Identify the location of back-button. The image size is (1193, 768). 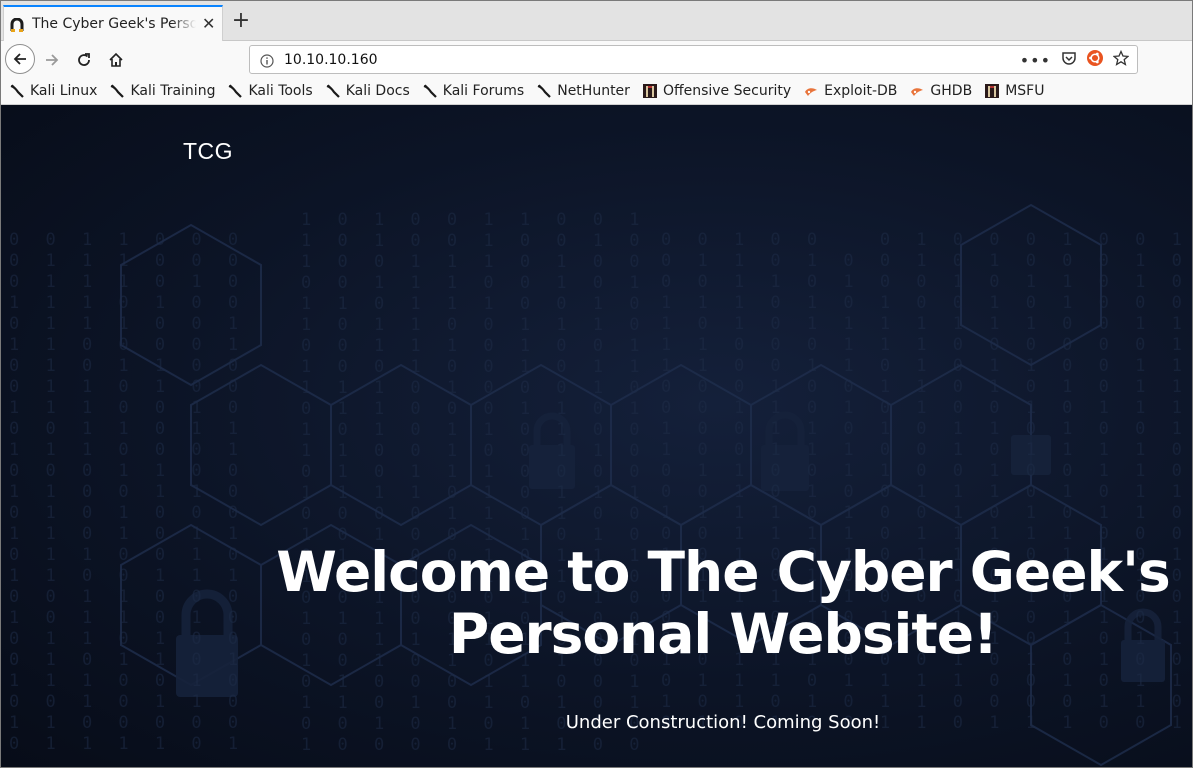
(20, 59).